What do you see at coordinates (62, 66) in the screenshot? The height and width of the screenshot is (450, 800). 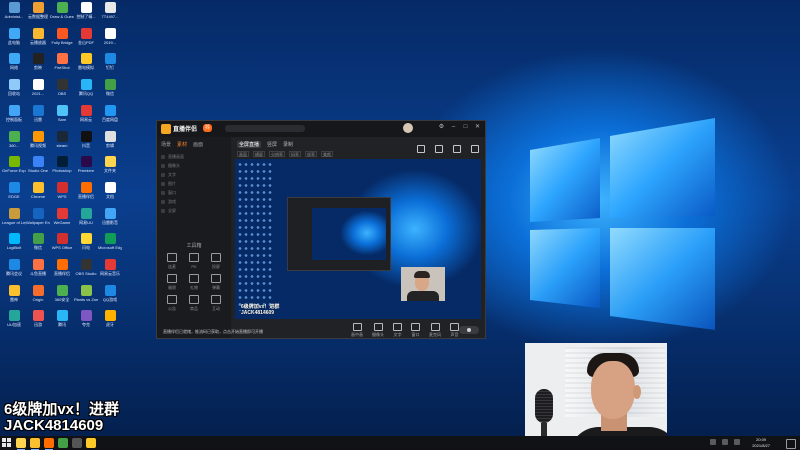 I see `desktop-icon: FireShot` at bounding box center [62, 66].